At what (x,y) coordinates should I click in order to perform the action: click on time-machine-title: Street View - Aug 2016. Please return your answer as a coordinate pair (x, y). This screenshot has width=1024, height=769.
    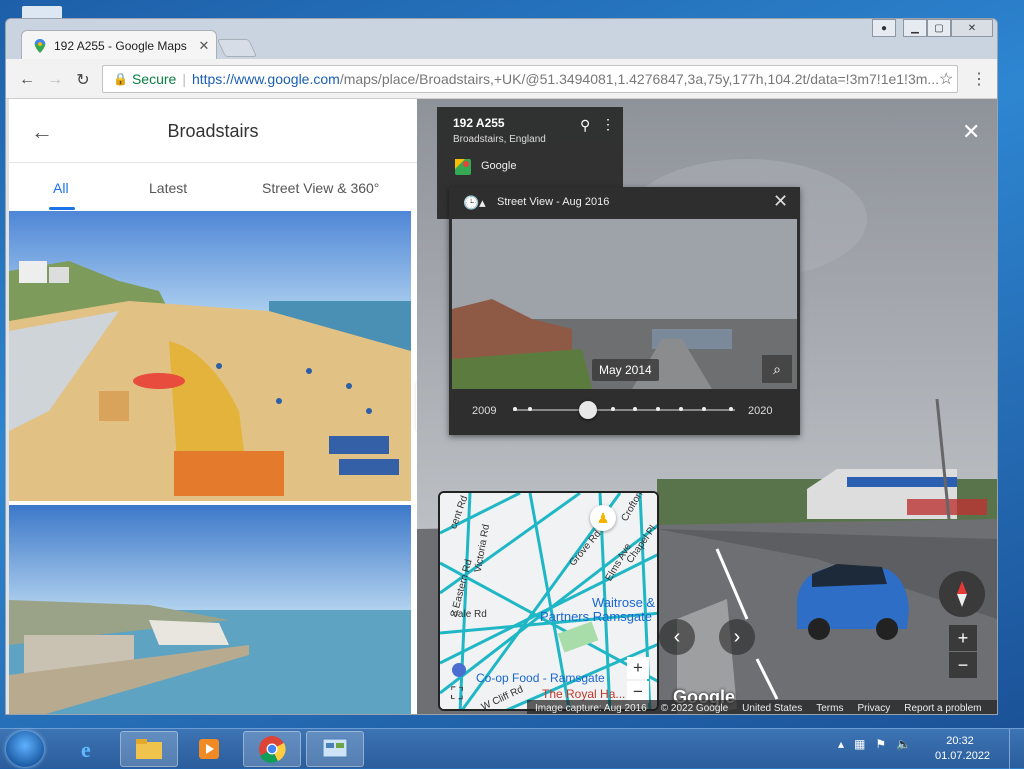
    Looking at the image, I should click on (553, 202).